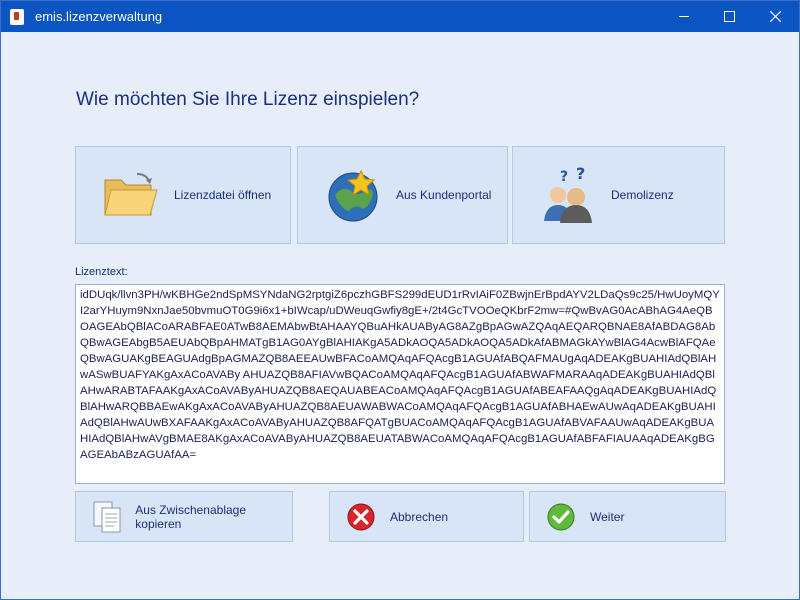 The image size is (800, 600). What do you see at coordinates (223, 195) in the screenshot?
I see `open-license-file-label: Lizenzdatei öffnen` at bounding box center [223, 195].